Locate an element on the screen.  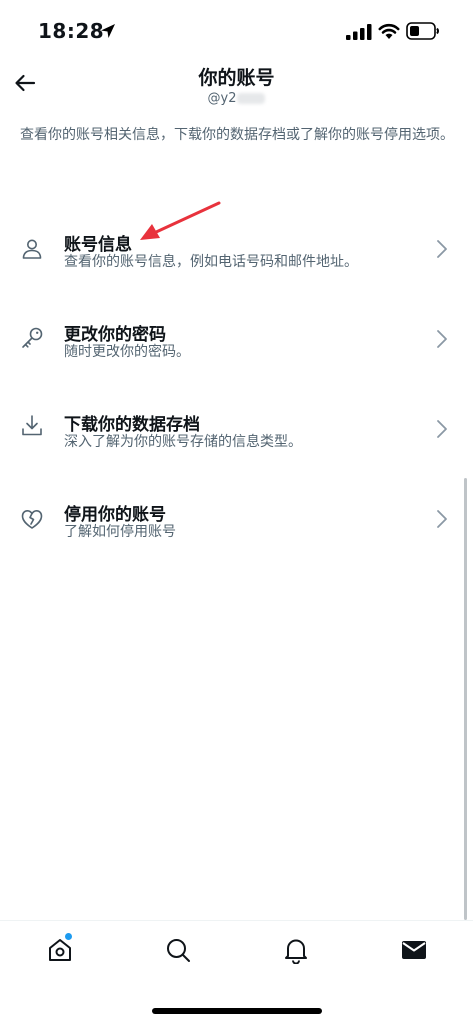
menu-item-subtitle: 查看你的账号信息，例如电话号码和邮件地址。 is located at coordinates (211, 262).